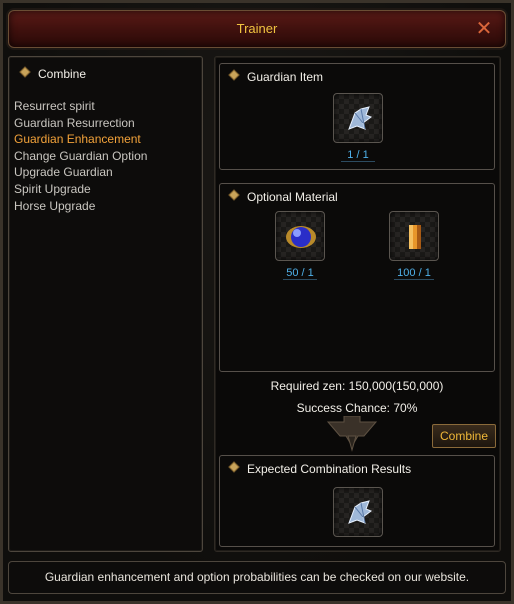 The width and height of the screenshot is (514, 604). What do you see at coordinates (283, 196) in the screenshot?
I see `section-heading: Optional Material` at bounding box center [283, 196].